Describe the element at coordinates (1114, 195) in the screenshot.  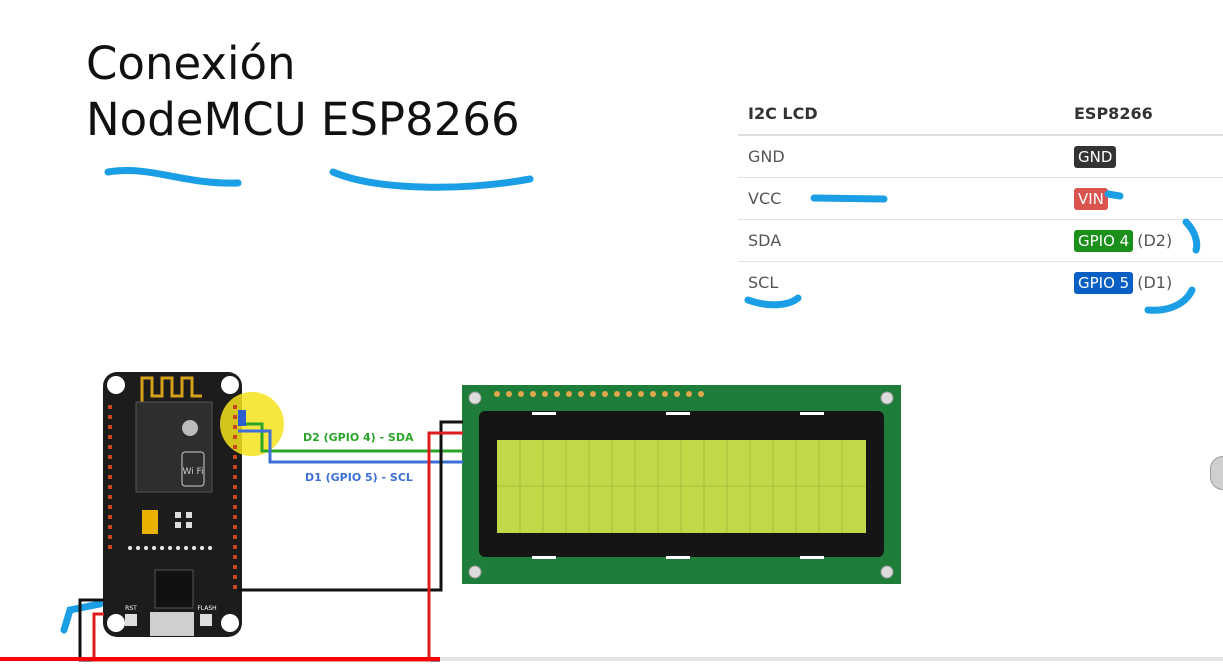
I see `marker-vin` at that location.